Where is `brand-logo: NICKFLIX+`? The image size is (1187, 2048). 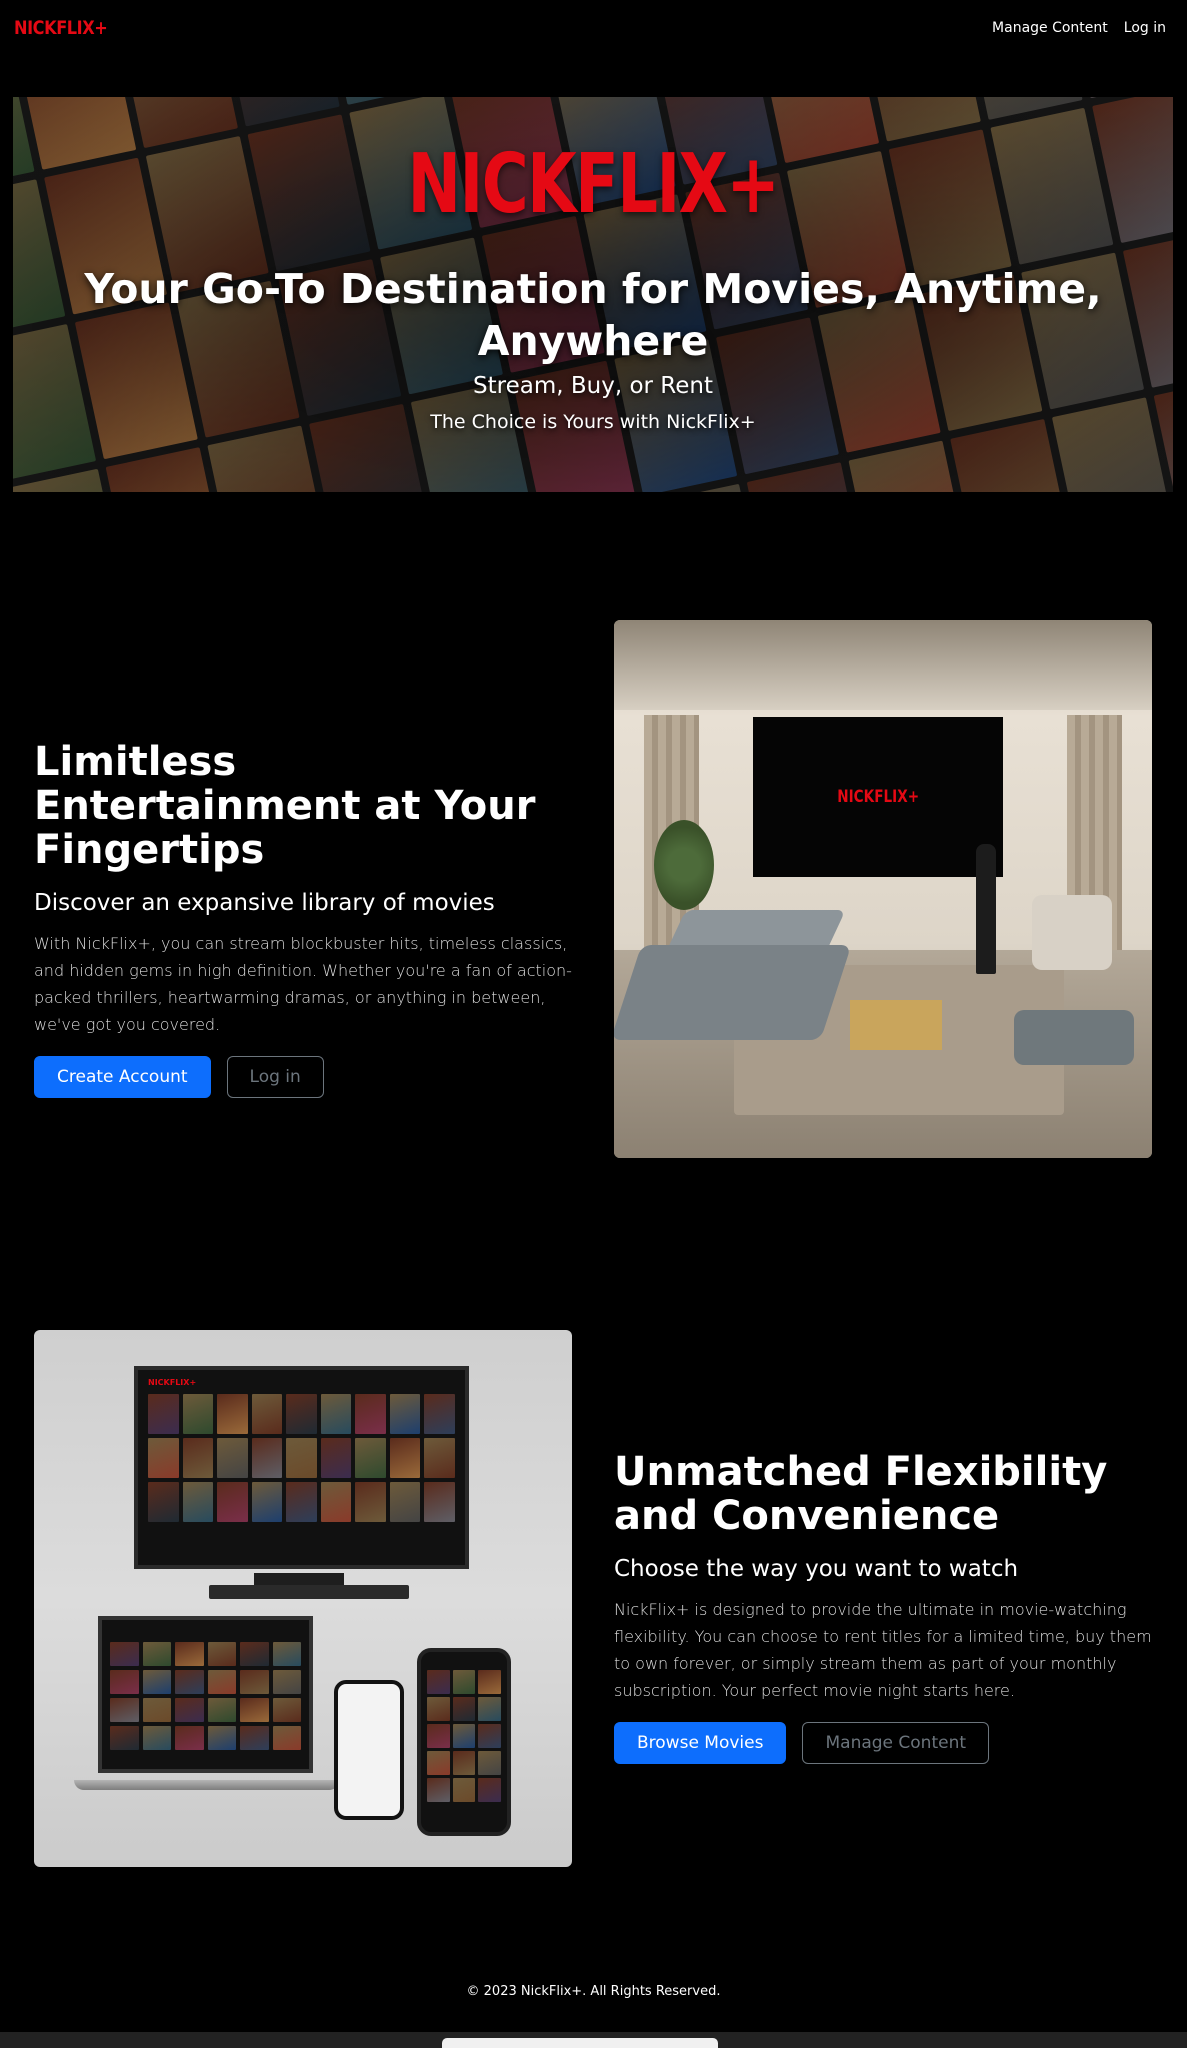 brand-logo: NICKFLIX+ is located at coordinates (61, 28).